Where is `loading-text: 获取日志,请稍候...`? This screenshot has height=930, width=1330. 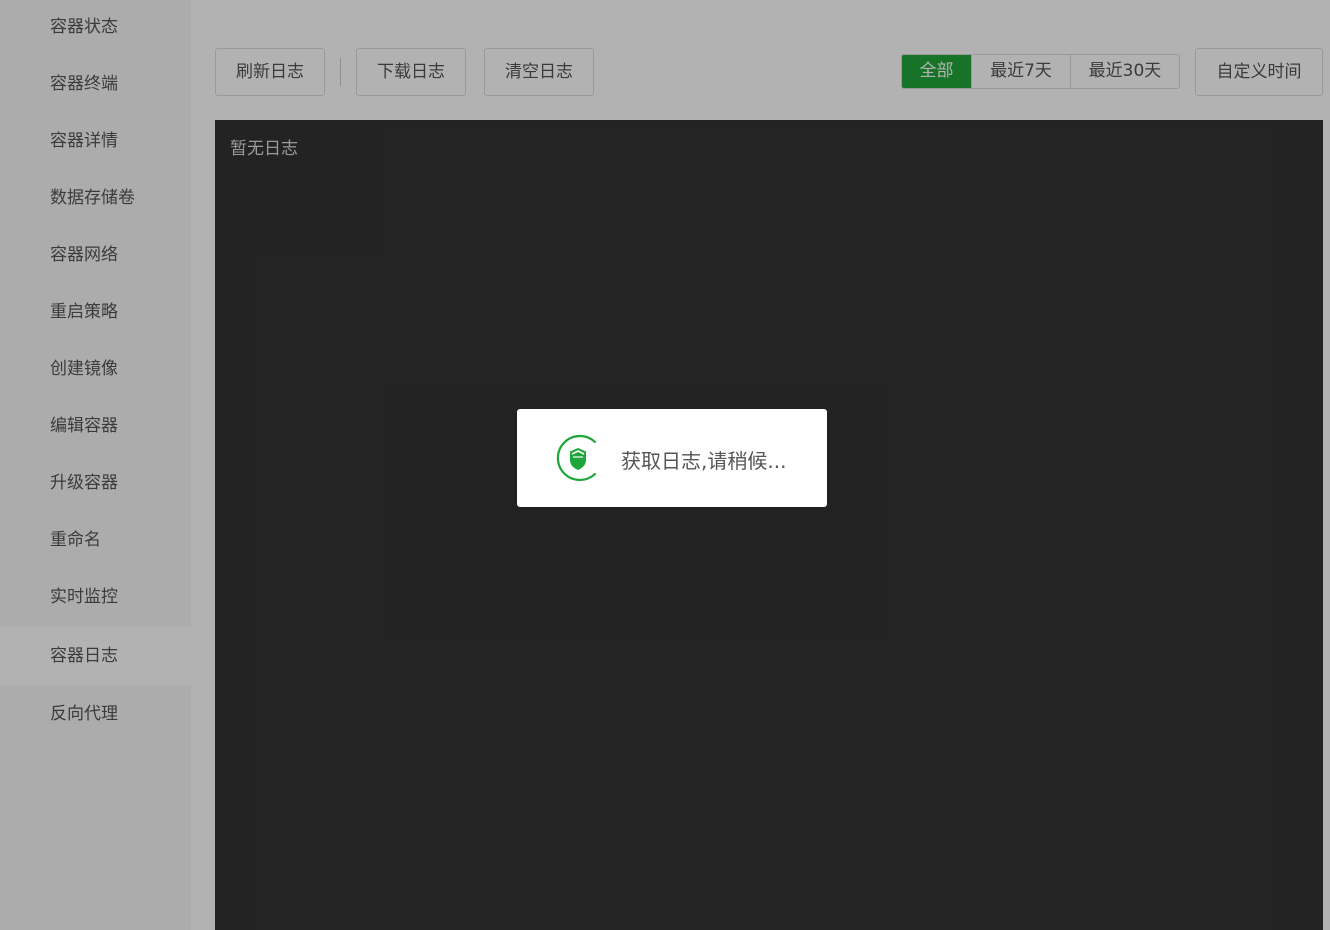
loading-text: 获取日志,请稍候... is located at coordinates (704, 461).